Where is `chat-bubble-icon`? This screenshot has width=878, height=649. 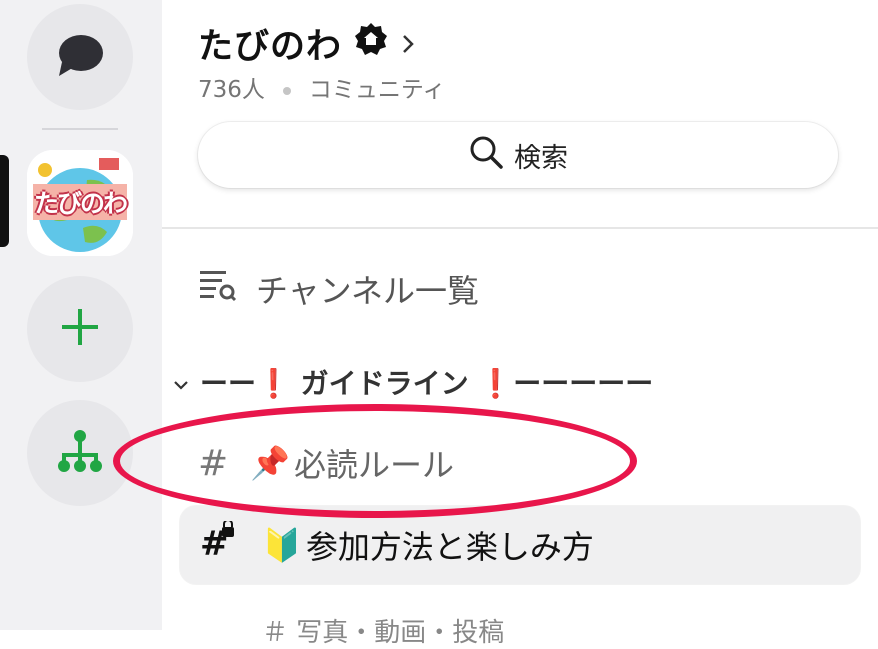
chat-bubble-icon is located at coordinates (80, 57).